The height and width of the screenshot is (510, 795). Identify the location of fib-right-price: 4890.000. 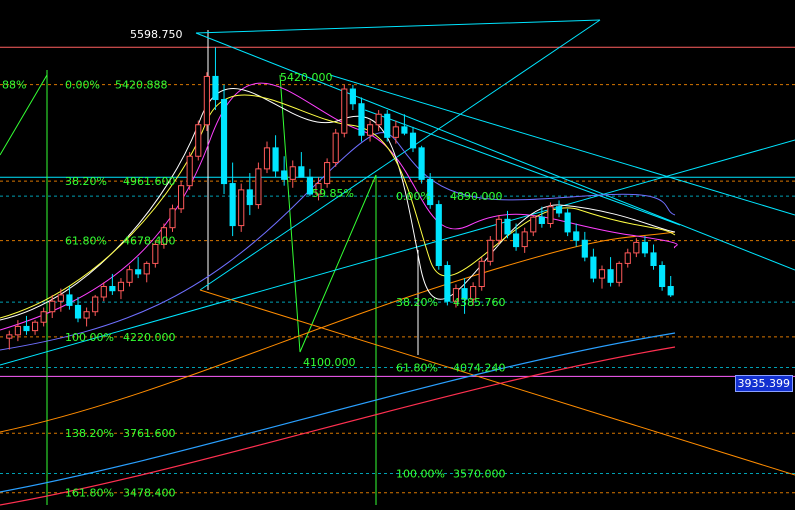
(476, 196).